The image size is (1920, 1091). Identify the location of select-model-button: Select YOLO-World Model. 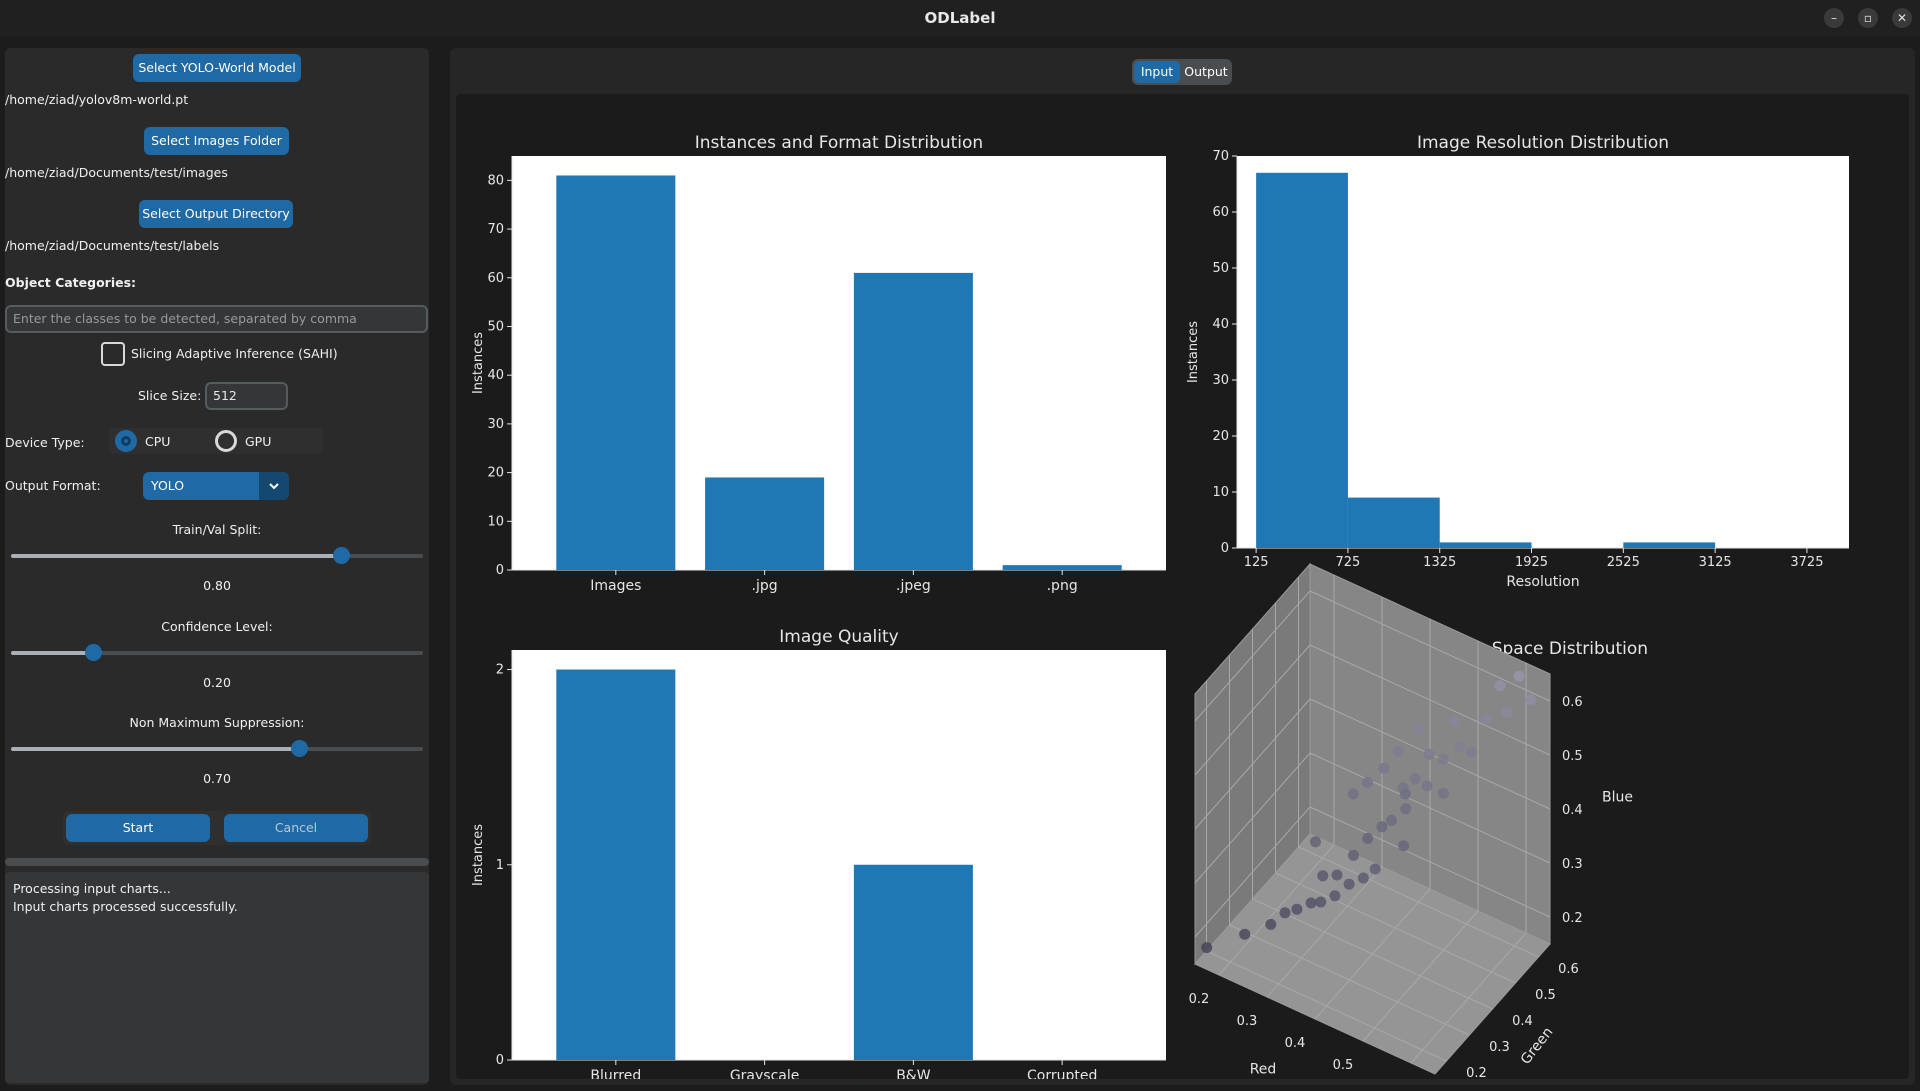
(217, 68).